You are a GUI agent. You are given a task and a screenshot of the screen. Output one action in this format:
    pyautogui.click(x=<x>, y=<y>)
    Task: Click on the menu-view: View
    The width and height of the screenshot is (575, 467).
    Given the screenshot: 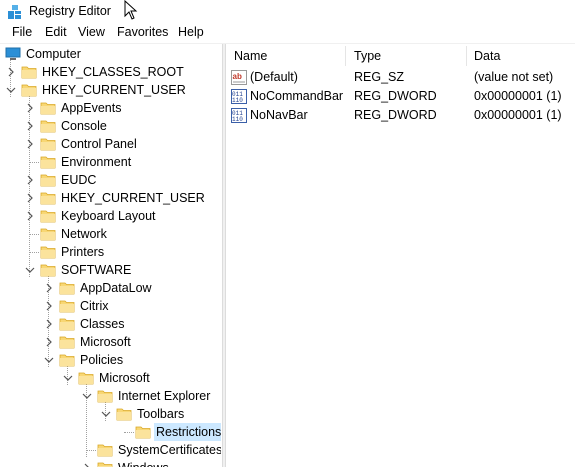 What is the action you would take?
    pyautogui.click(x=91, y=32)
    